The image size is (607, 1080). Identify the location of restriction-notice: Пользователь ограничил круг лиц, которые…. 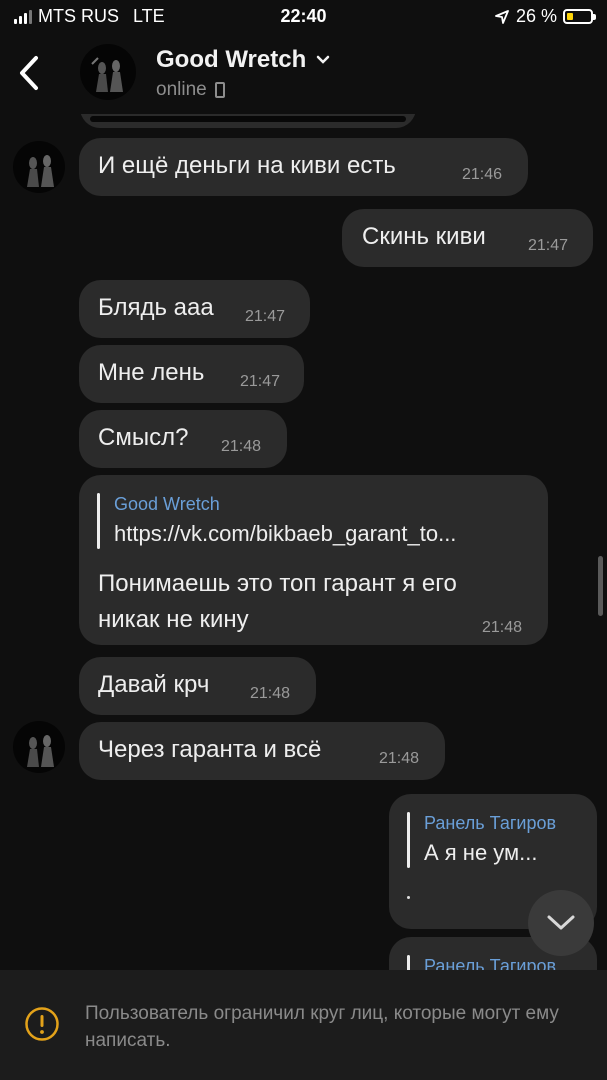
(303, 1025).